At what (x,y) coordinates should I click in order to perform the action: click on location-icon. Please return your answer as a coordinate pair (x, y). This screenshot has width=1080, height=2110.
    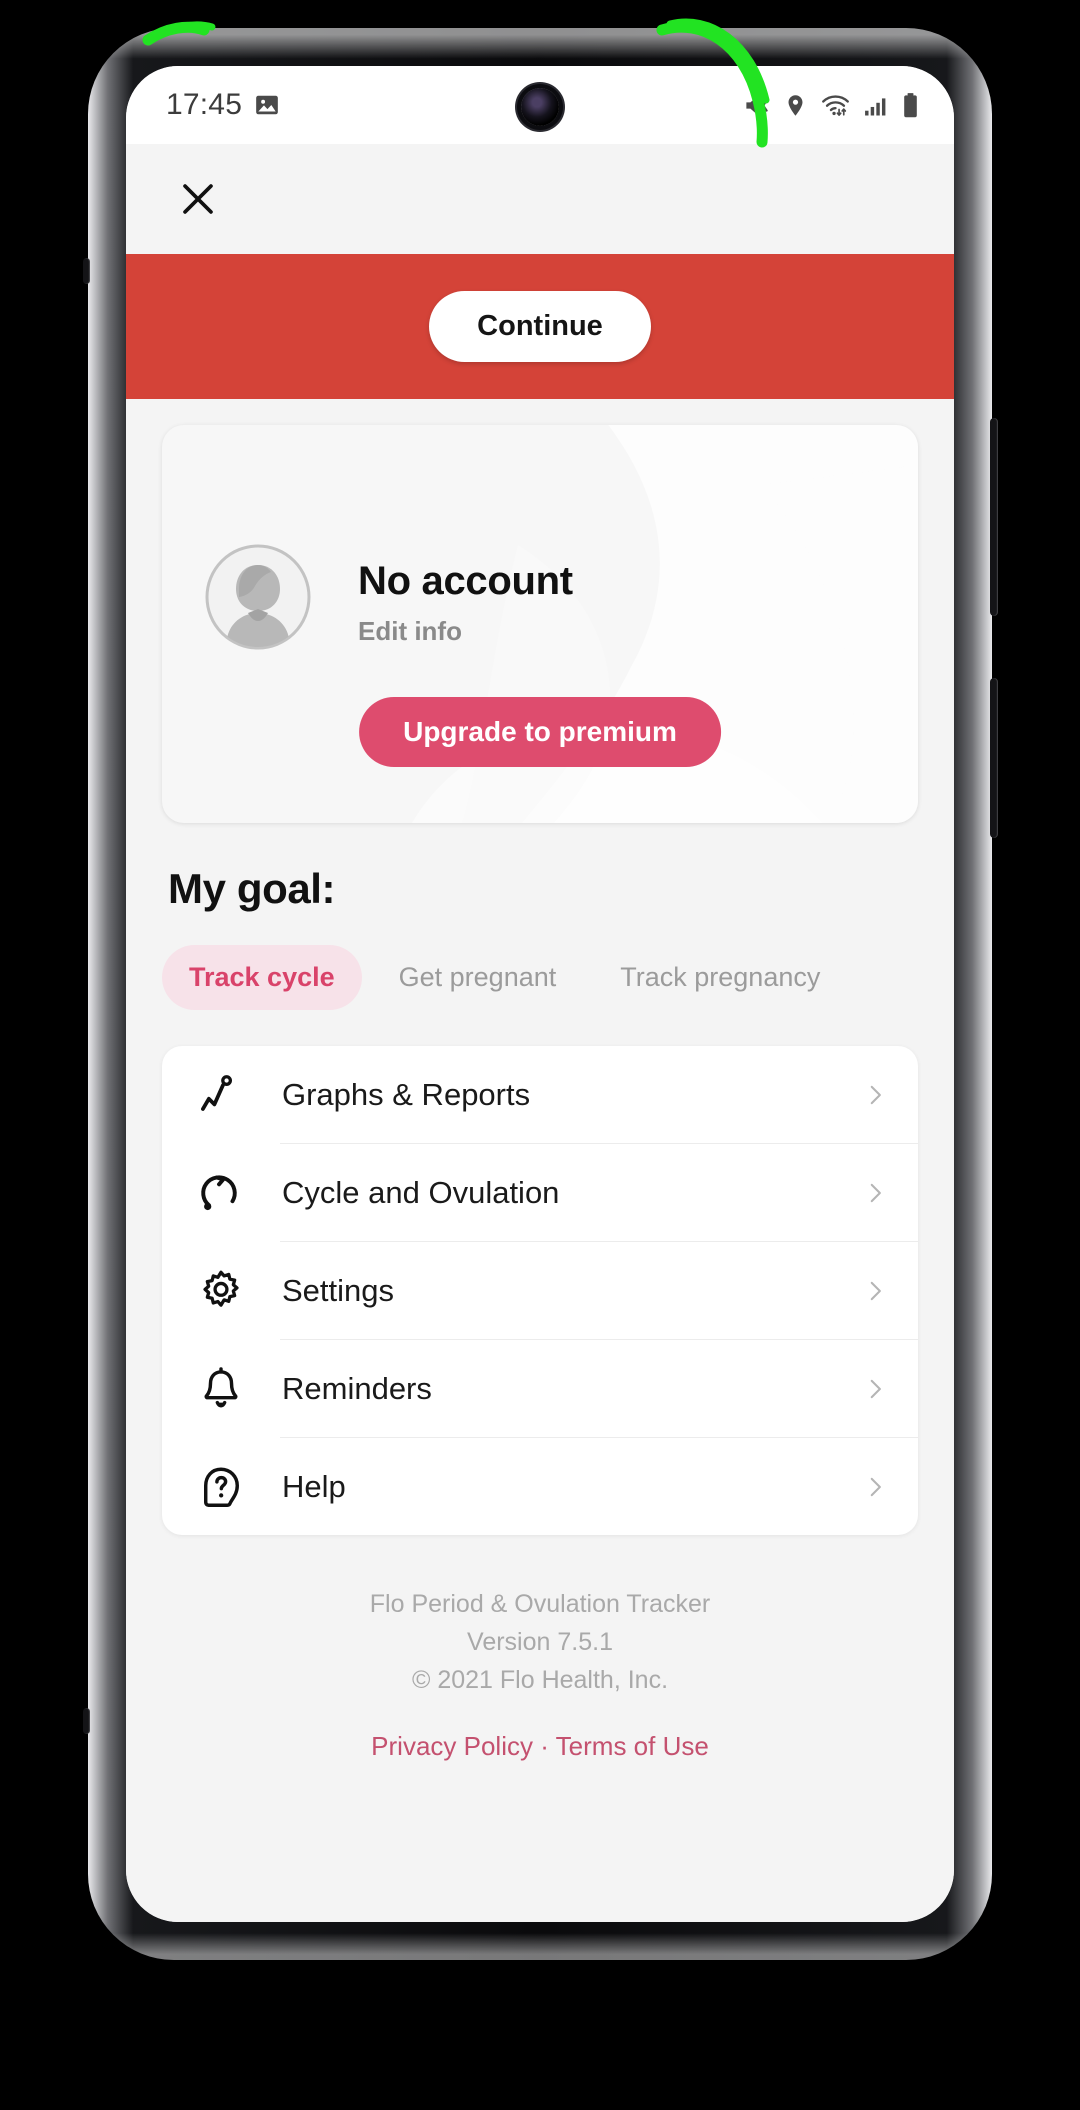
    Looking at the image, I should click on (795, 105).